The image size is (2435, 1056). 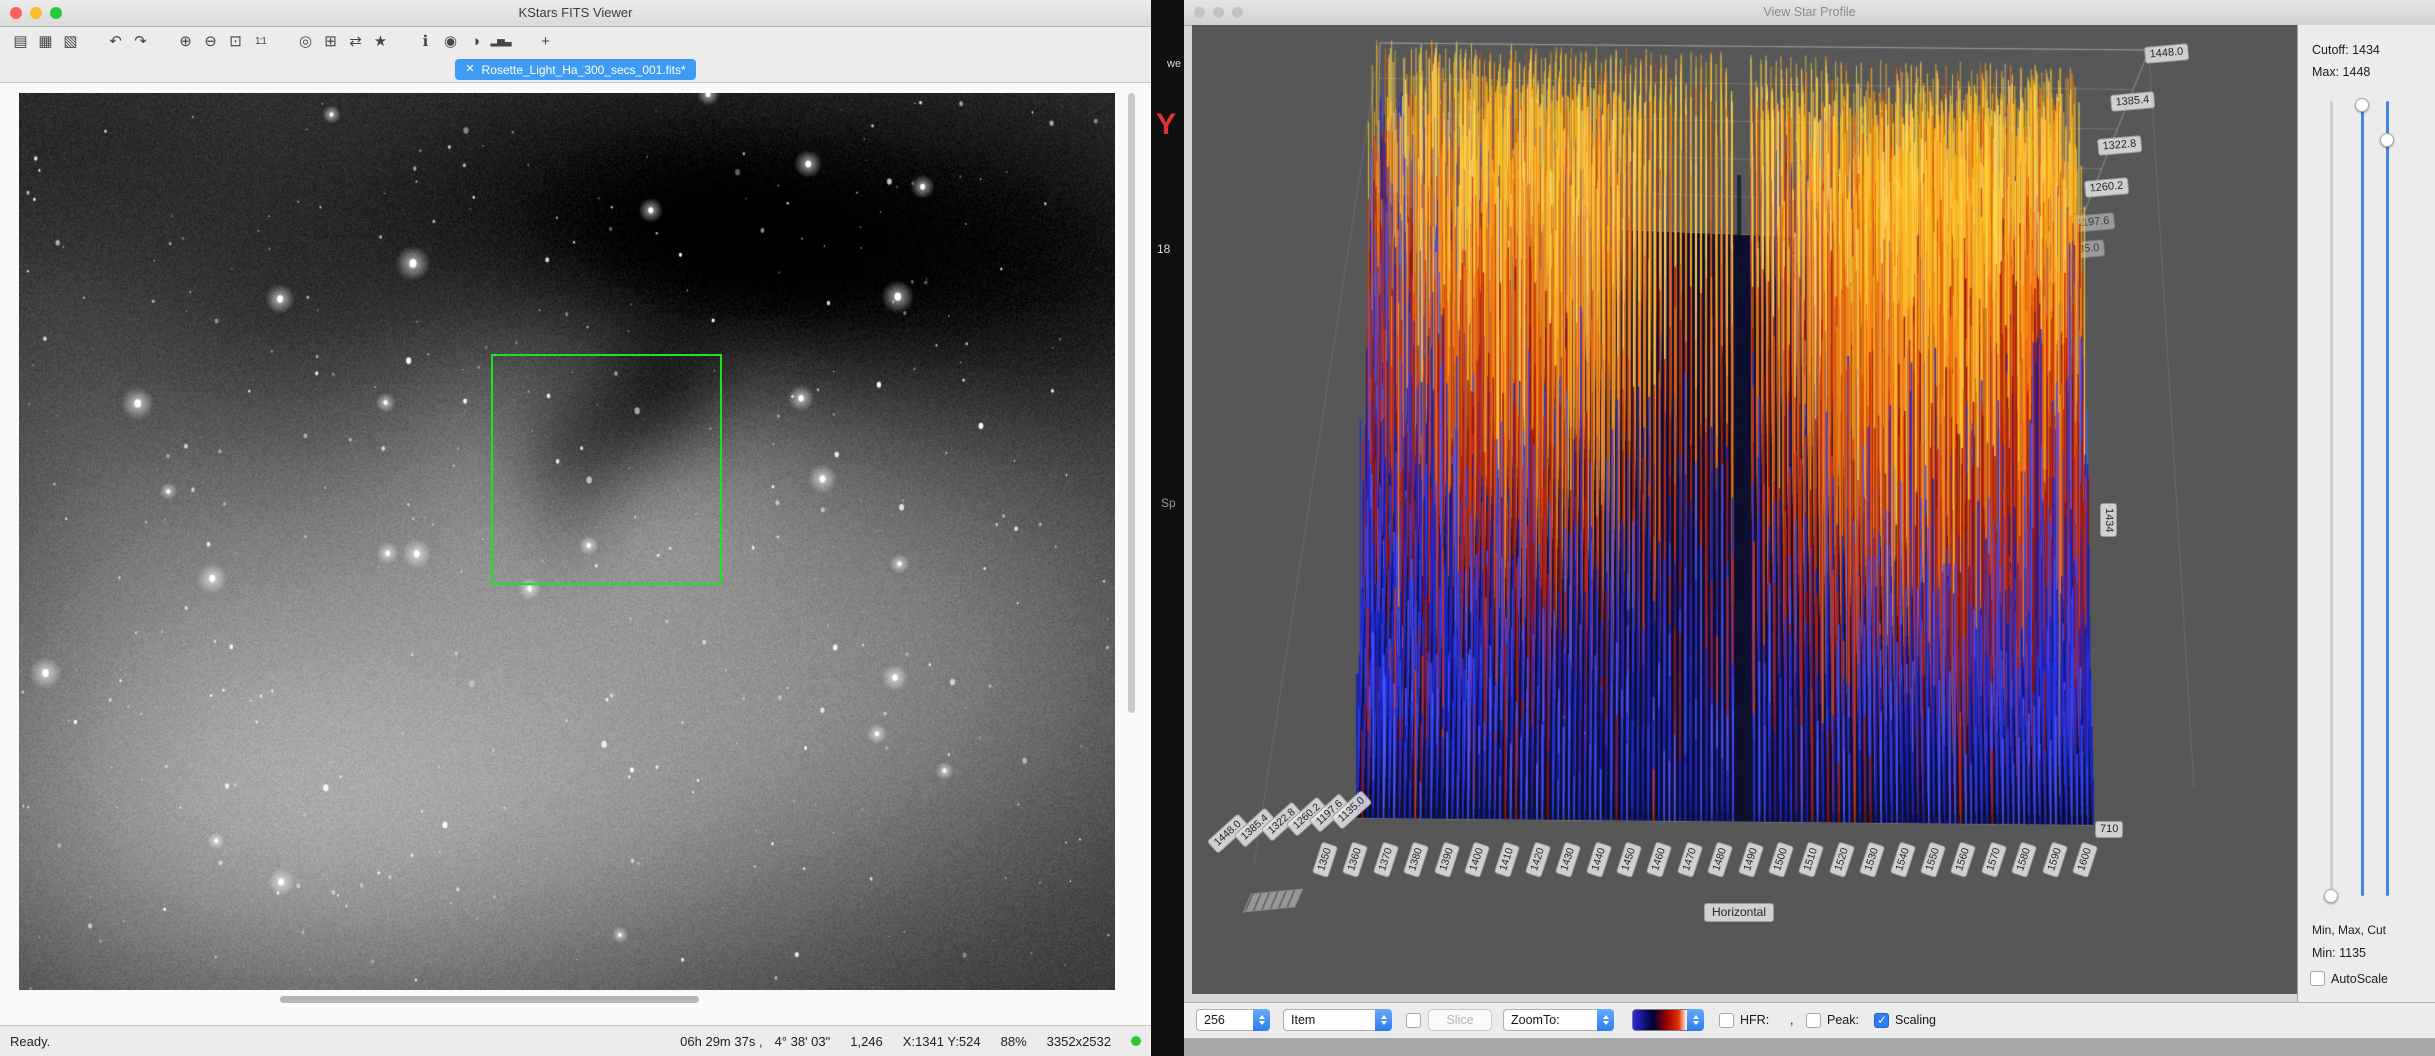 What do you see at coordinates (185, 42) in the screenshot?
I see `zoom-in-icon: ⊕` at bounding box center [185, 42].